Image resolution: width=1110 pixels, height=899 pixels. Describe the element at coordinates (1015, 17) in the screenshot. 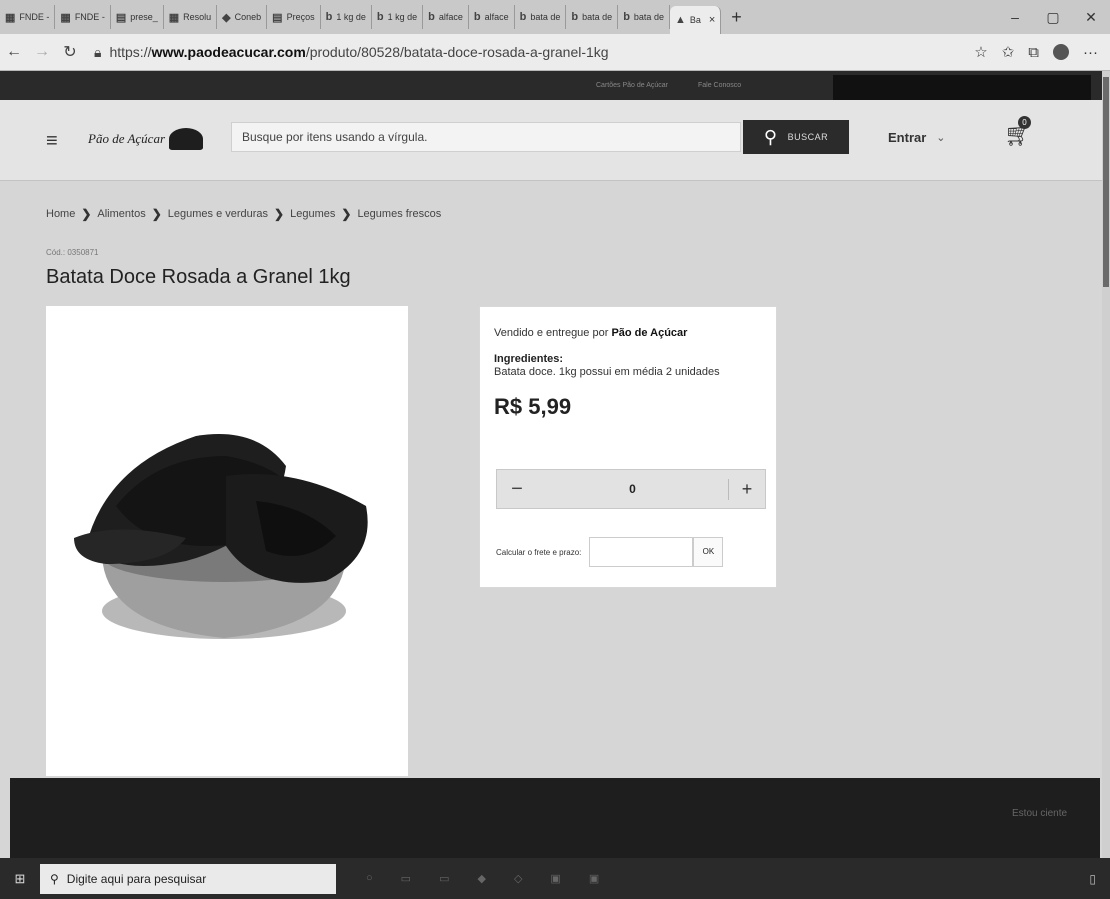

I see `minimize-icon: –` at that location.